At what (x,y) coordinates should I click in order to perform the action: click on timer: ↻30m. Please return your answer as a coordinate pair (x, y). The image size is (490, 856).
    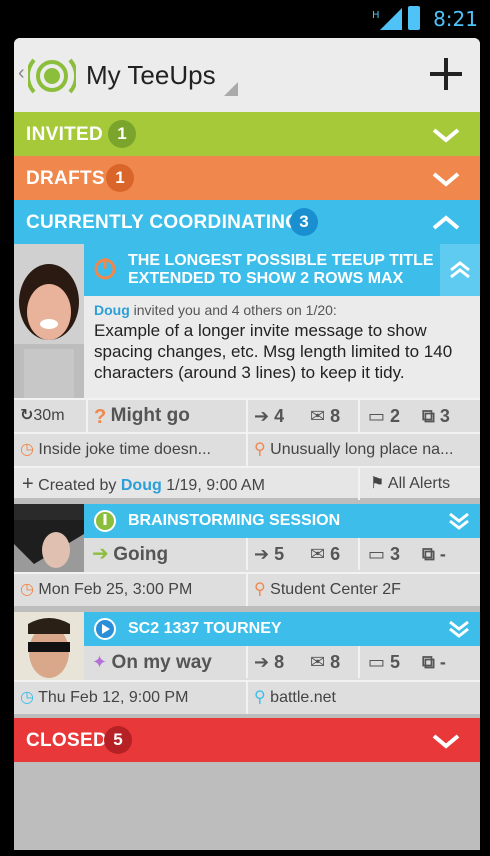
    Looking at the image, I should click on (42, 416).